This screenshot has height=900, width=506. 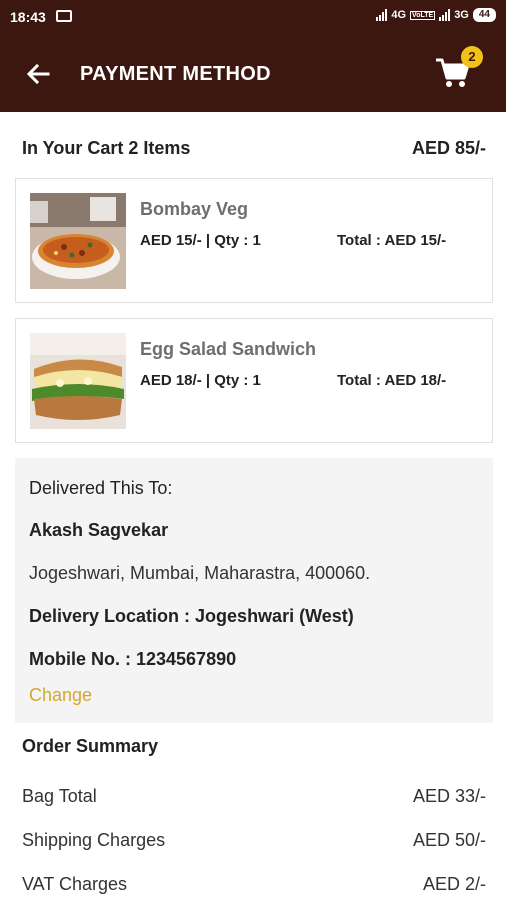 What do you see at coordinates (449, 796) in the screenshot?
I see `summary-value: AED 33/-` at bounding box center [449, 796].